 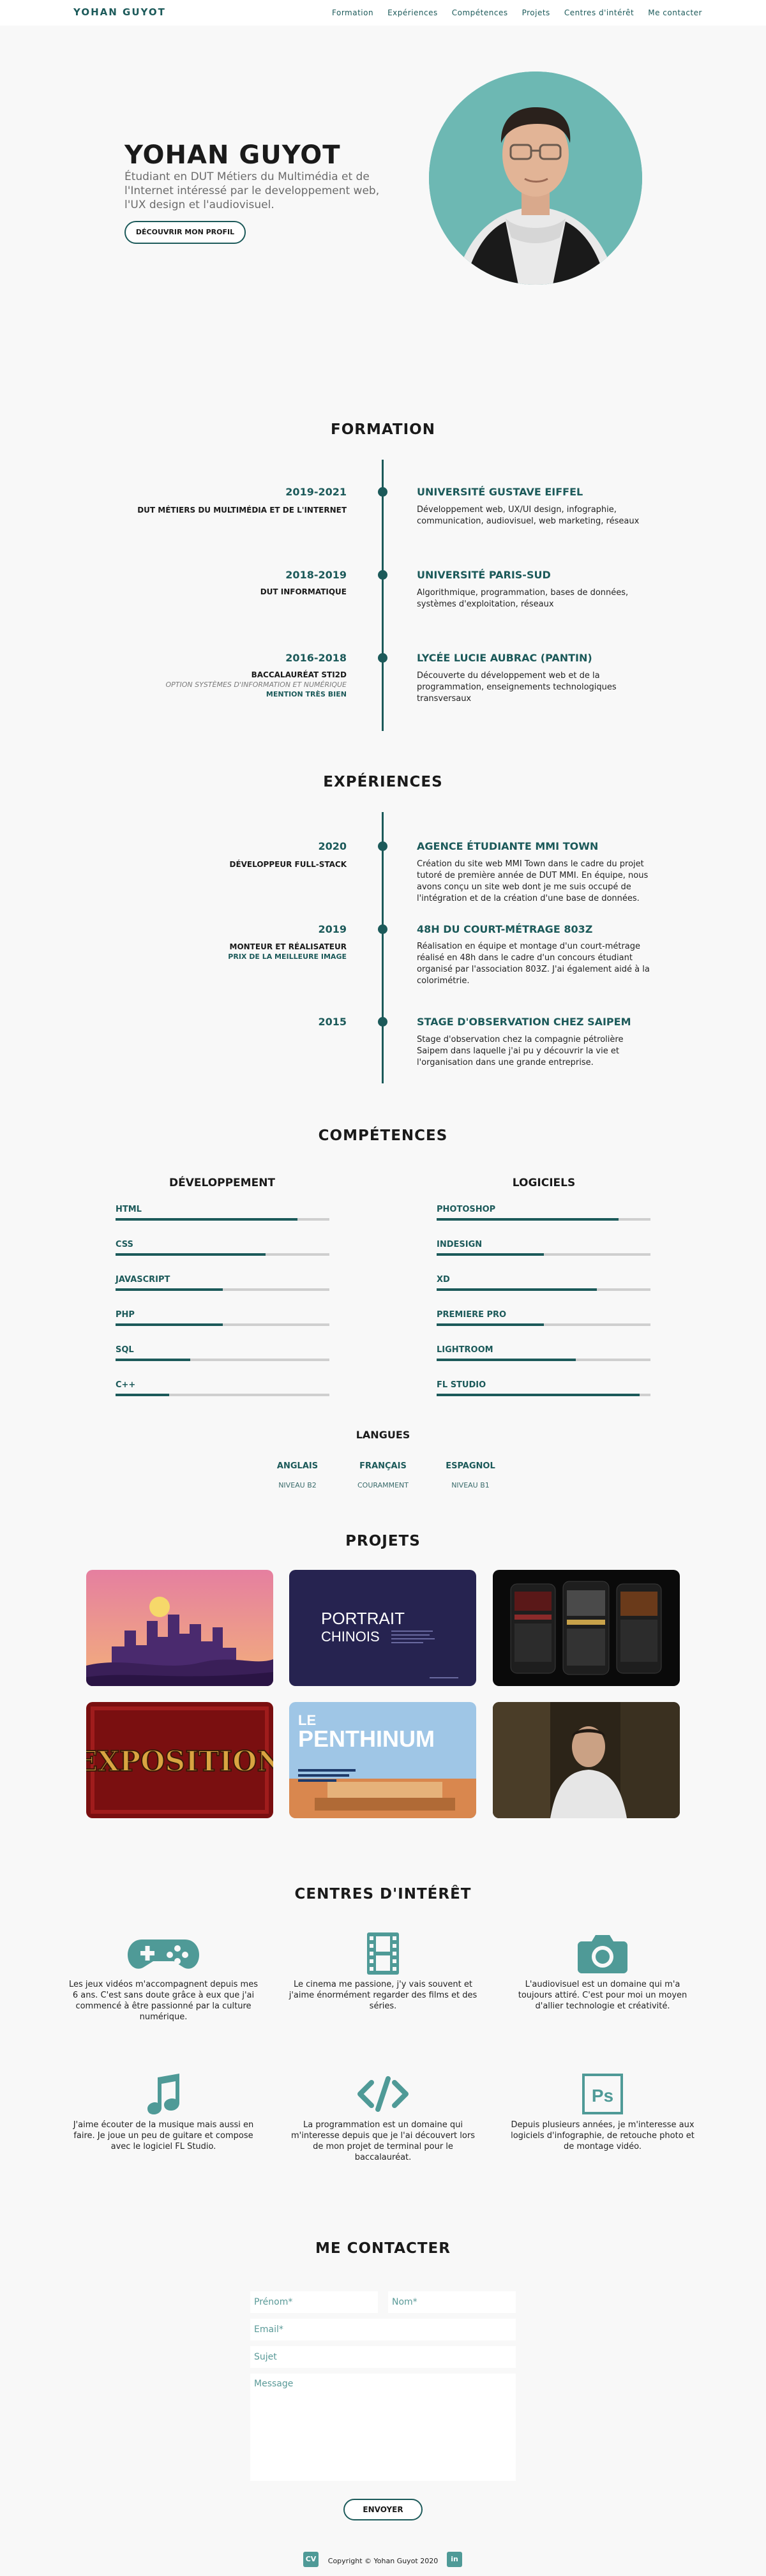 What do you see at coordinates (316, 492) in the screenshot?
I see `formation-year: 2019-2021` at bounding box center [316, 492].